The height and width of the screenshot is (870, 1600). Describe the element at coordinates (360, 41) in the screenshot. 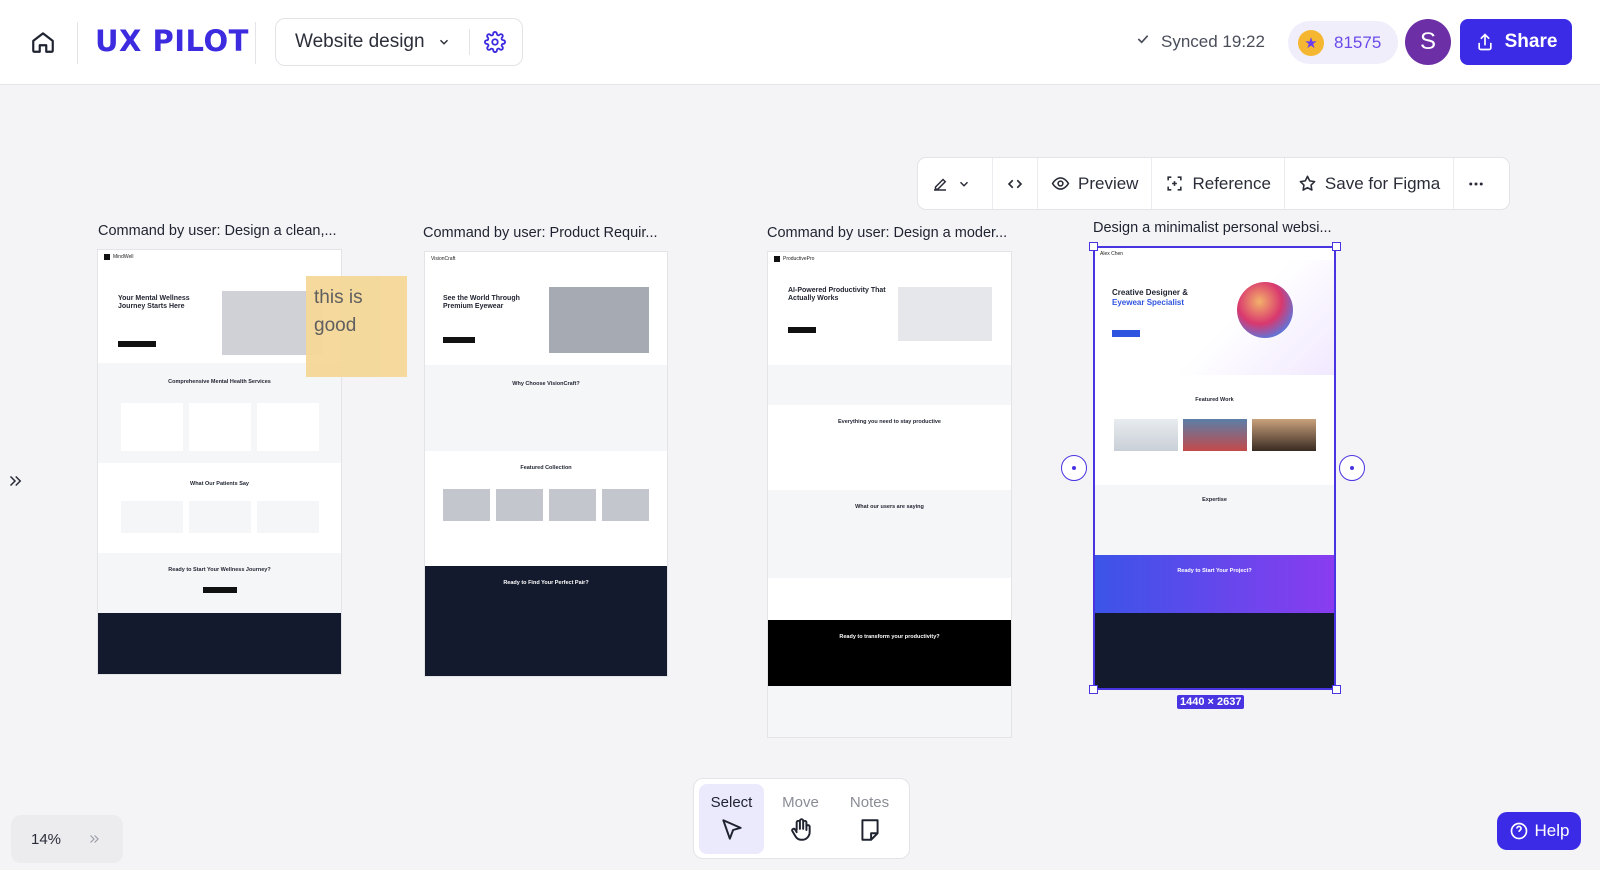

I see `project-name: Website design` at that location.